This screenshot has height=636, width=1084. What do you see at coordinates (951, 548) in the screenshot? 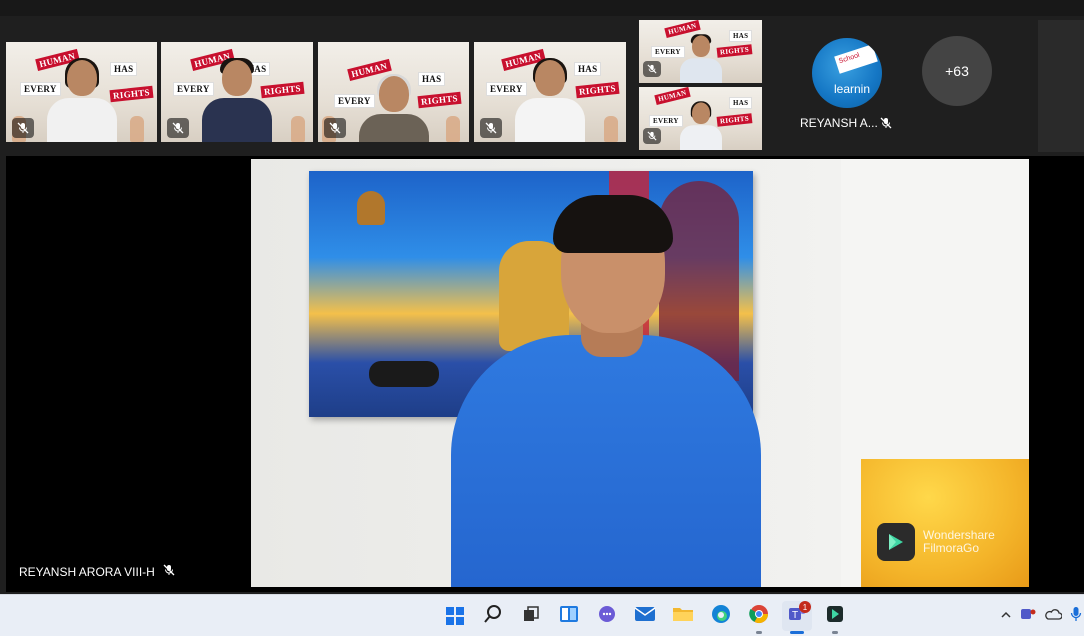
I see `watermark-line: FilmoraGo` at bounding box center [951, 548].